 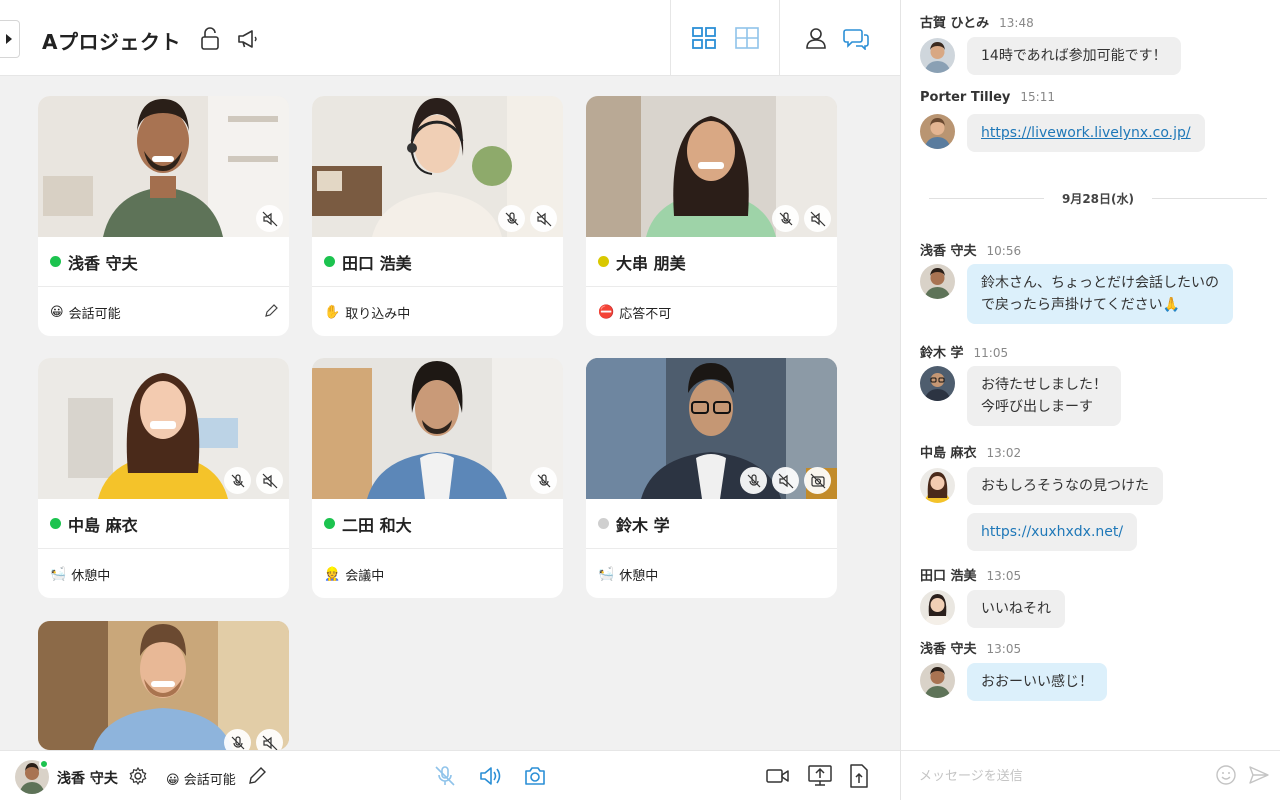 I want to click on bottom-bar: 浅香 守夫 😀 会話可能, so click(x=450, y=775).